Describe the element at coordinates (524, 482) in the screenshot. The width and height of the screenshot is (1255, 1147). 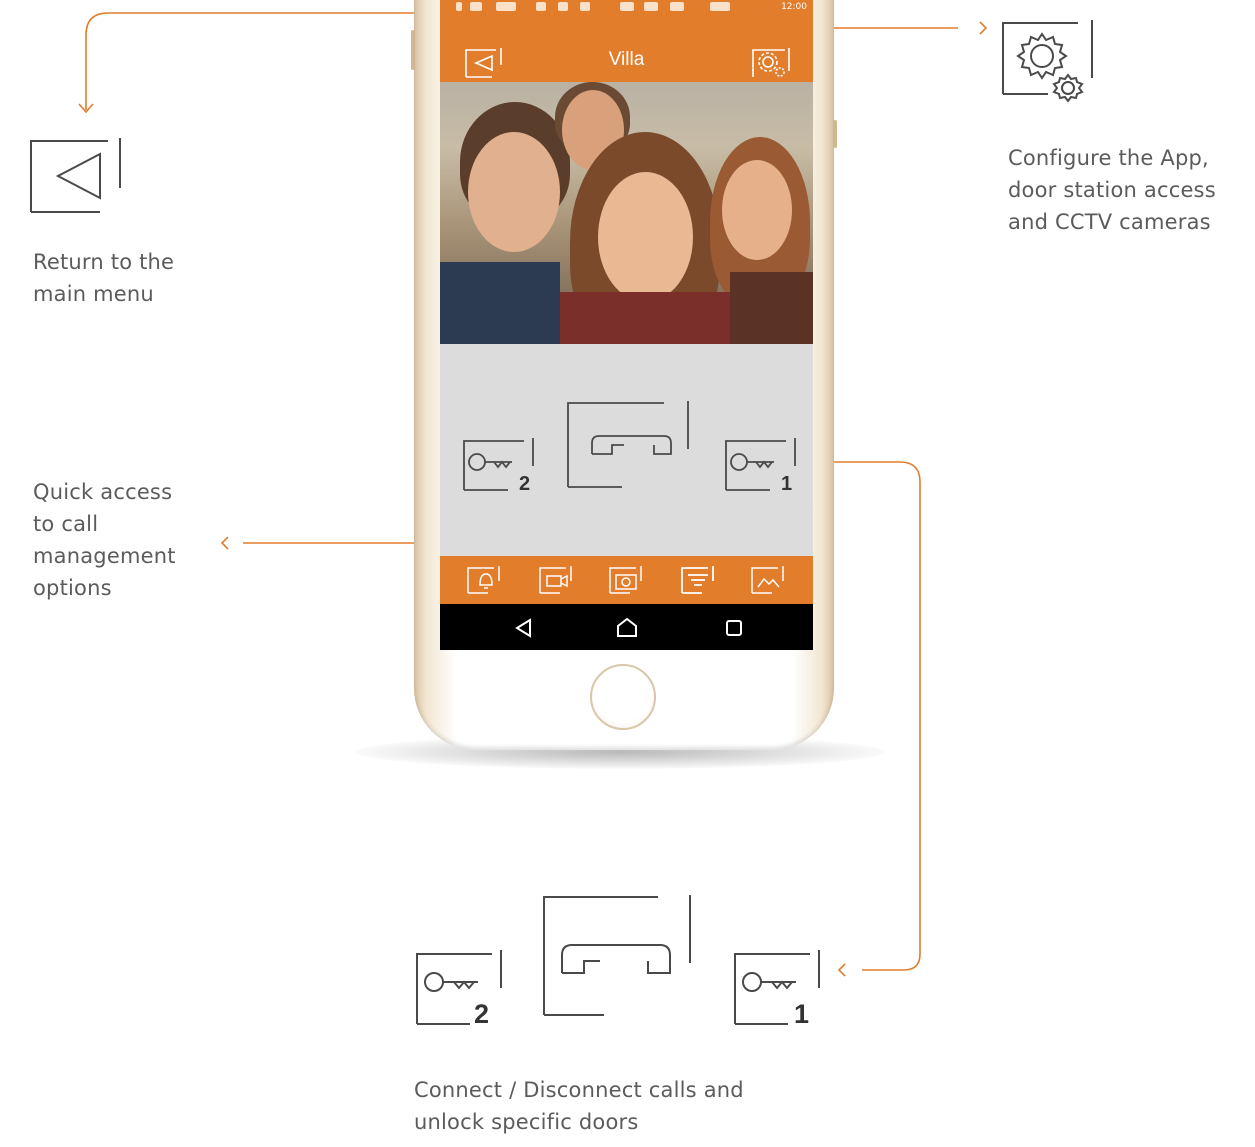
I see `door-2-number: 2` at that location.